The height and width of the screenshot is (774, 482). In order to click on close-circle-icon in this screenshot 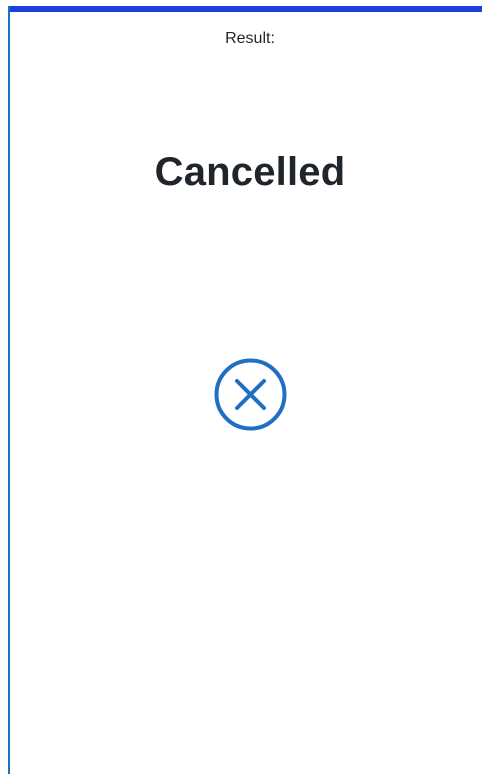, I will do `click(250, 394)`.